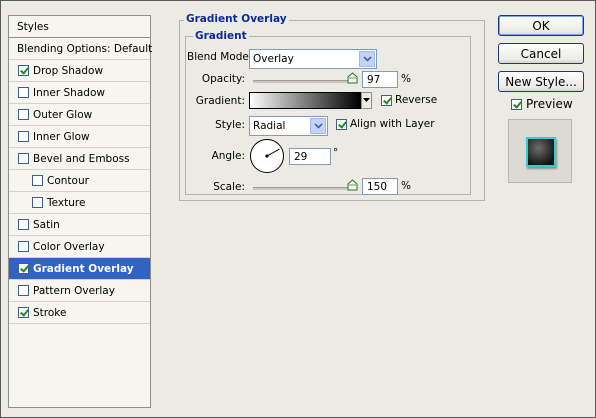  What do you see at coordinates (69, 246) in the screenshot?
I see `style-item-label: Color Overlay` at bounding box center [69, 246].